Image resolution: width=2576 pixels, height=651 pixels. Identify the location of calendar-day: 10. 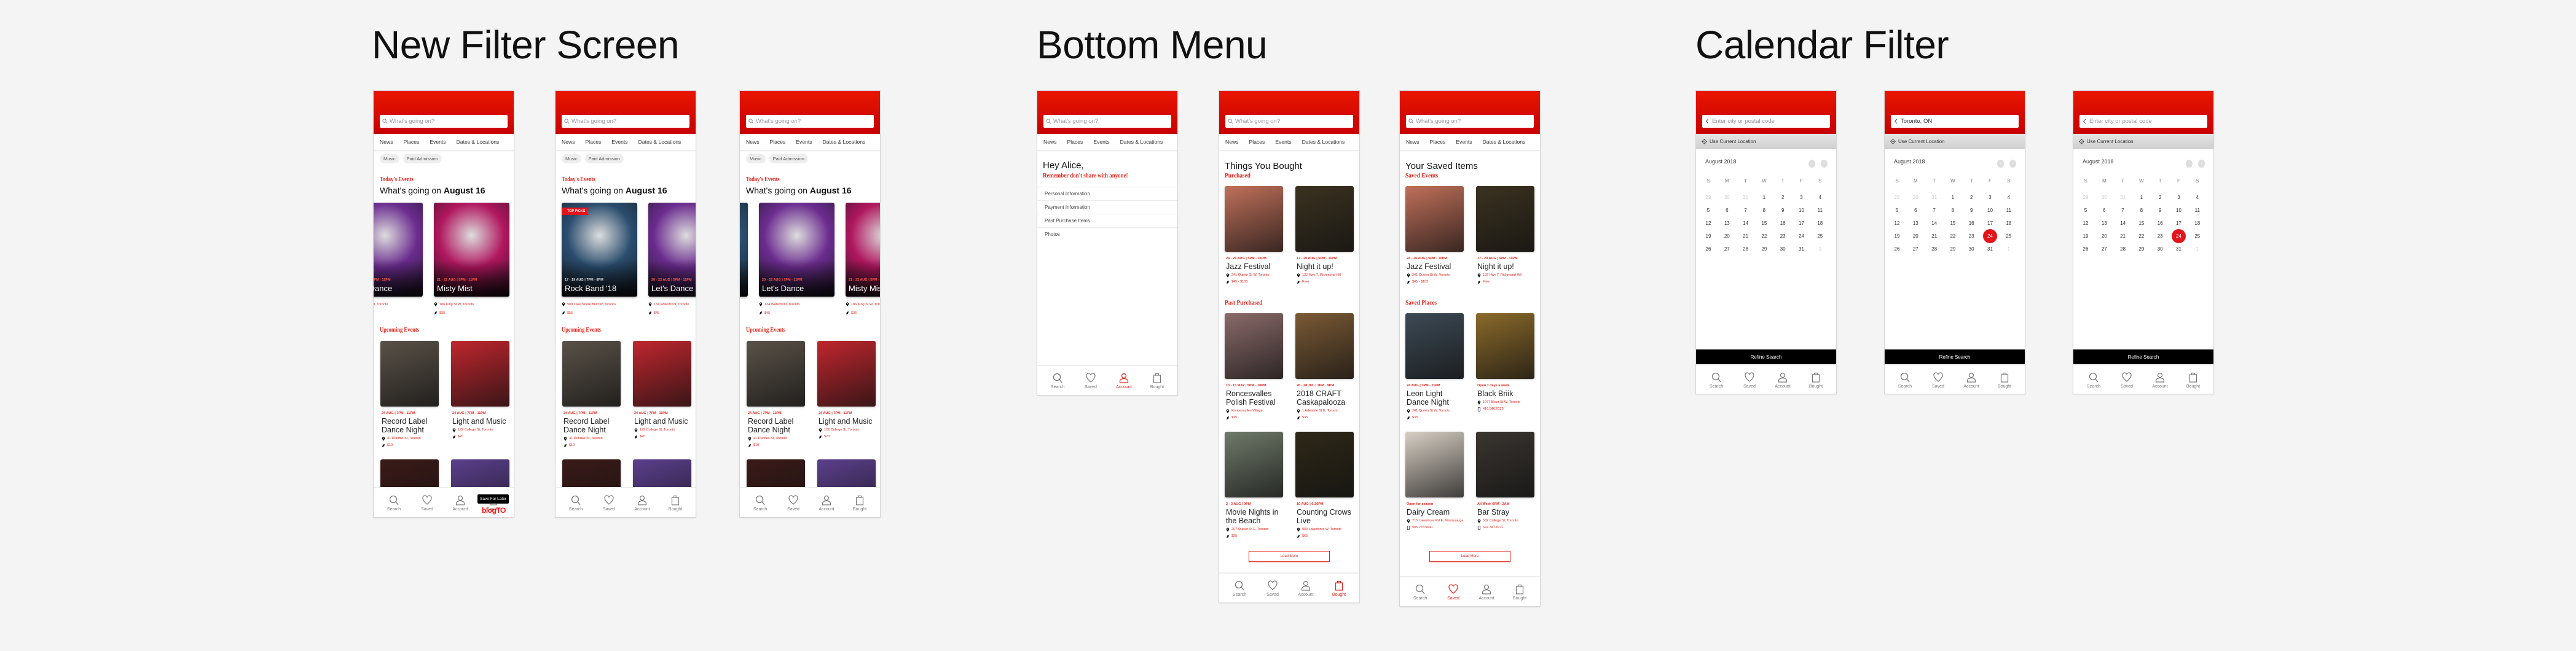
(1802, 210).